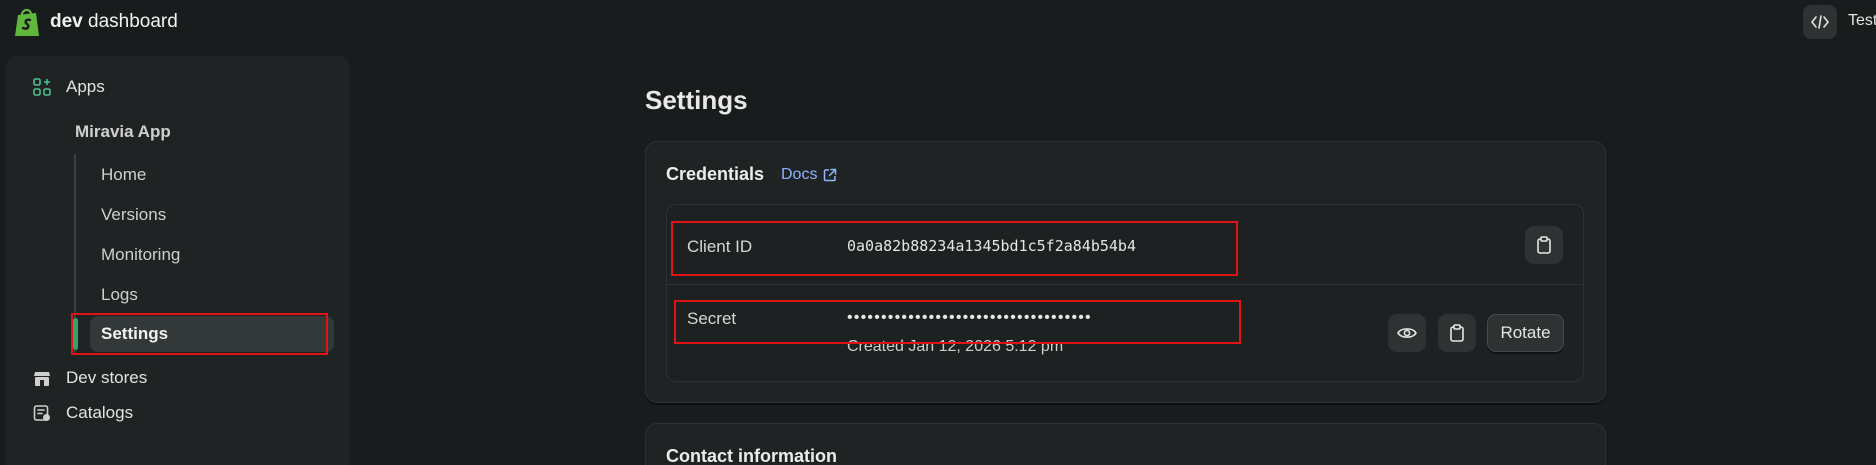  What do you see at coordinates (42, 87) in the screenshot?
I see `apps-icon` at bounding box center [42, 87].